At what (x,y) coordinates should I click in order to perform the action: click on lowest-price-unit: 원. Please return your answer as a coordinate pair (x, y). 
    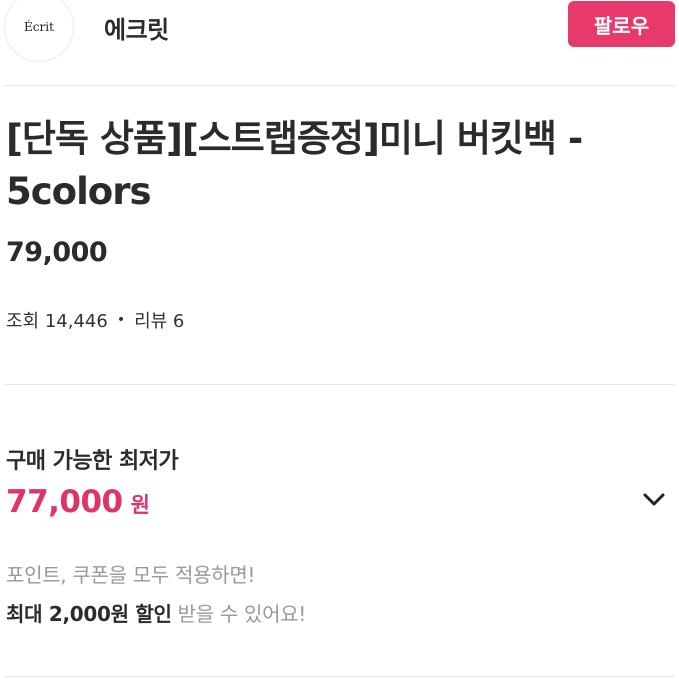
    Looking at the image, I should click on (140, 505).